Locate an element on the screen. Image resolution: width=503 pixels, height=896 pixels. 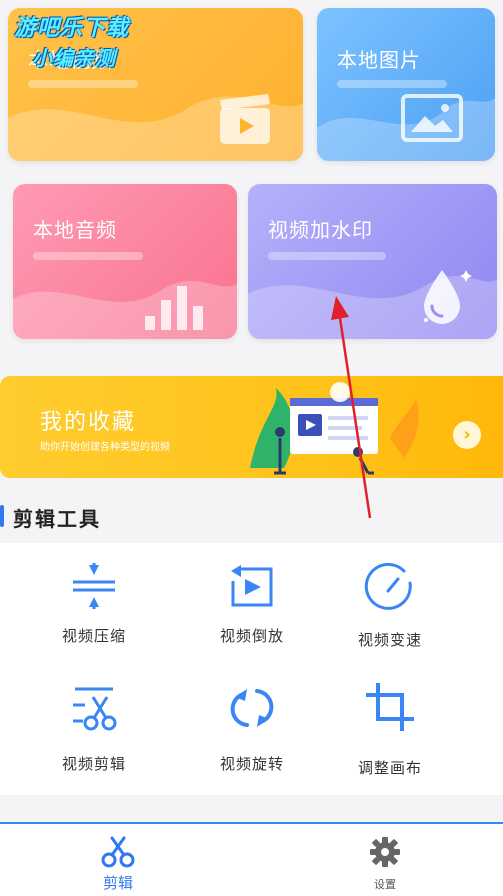
water-drop-icon is located at coordinates (448, 297).